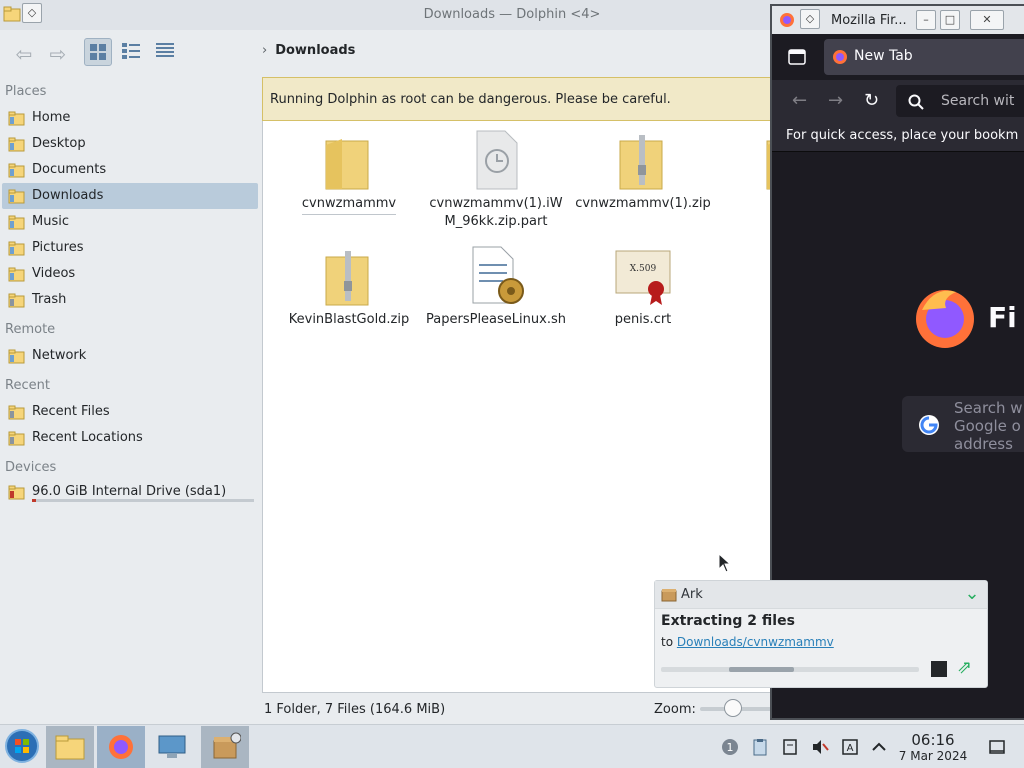 The height and width of the screenshot is (768, 1024). I want to click on reload-icon: ↻, so click(871, 100).